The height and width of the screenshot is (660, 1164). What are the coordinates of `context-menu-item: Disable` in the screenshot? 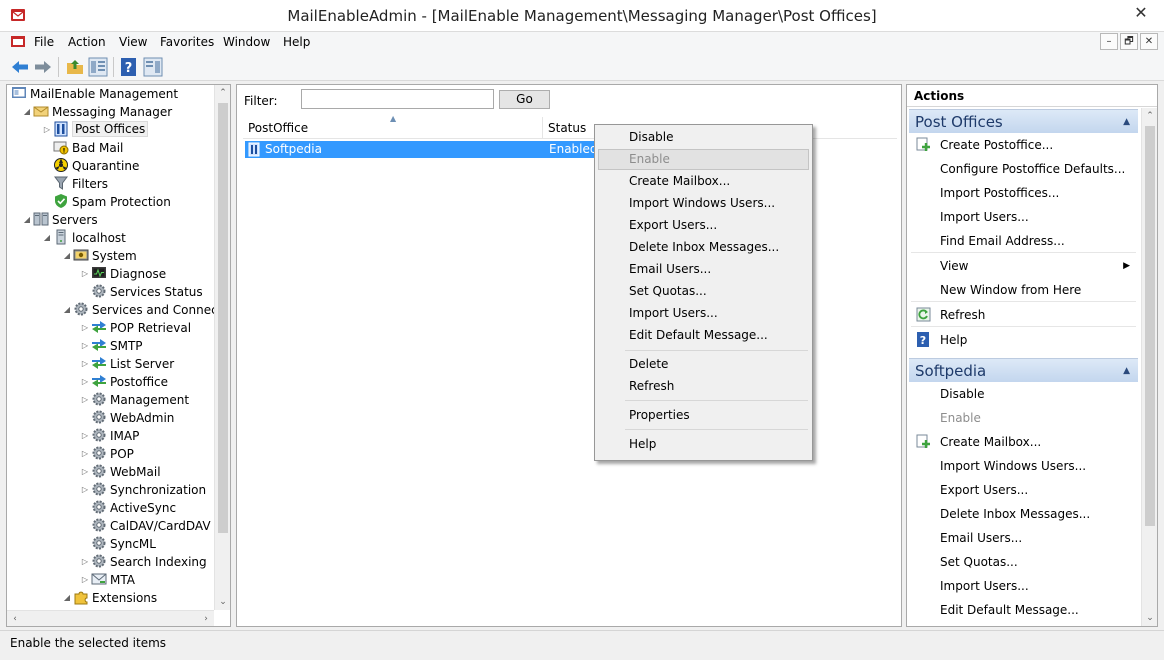 It's located at (703, 137).